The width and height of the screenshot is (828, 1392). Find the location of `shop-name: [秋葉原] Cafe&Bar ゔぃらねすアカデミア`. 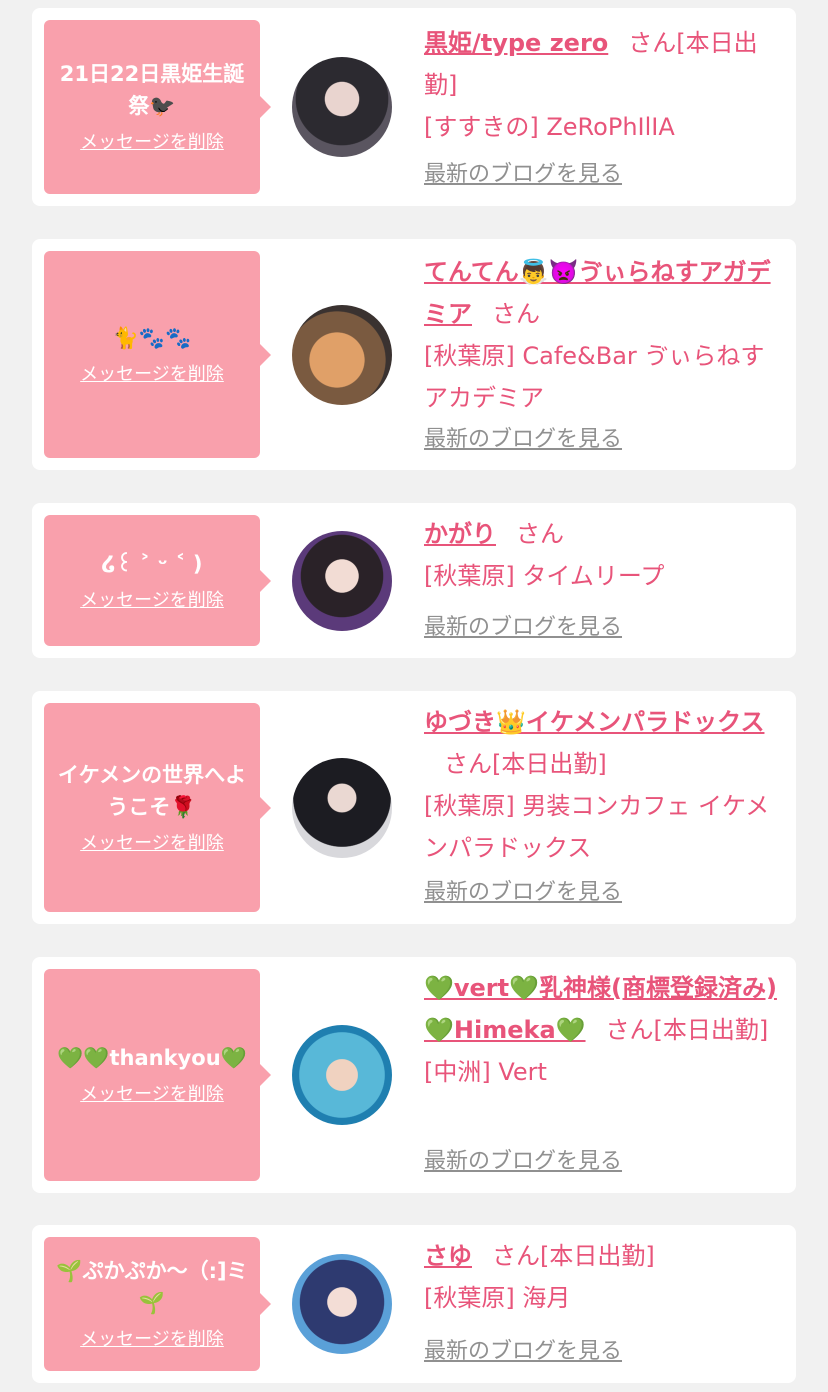

shop-name: [秋葉原] Cafe&Bar ゔぃらねすアカデミア is located at coordinates (594, 377).